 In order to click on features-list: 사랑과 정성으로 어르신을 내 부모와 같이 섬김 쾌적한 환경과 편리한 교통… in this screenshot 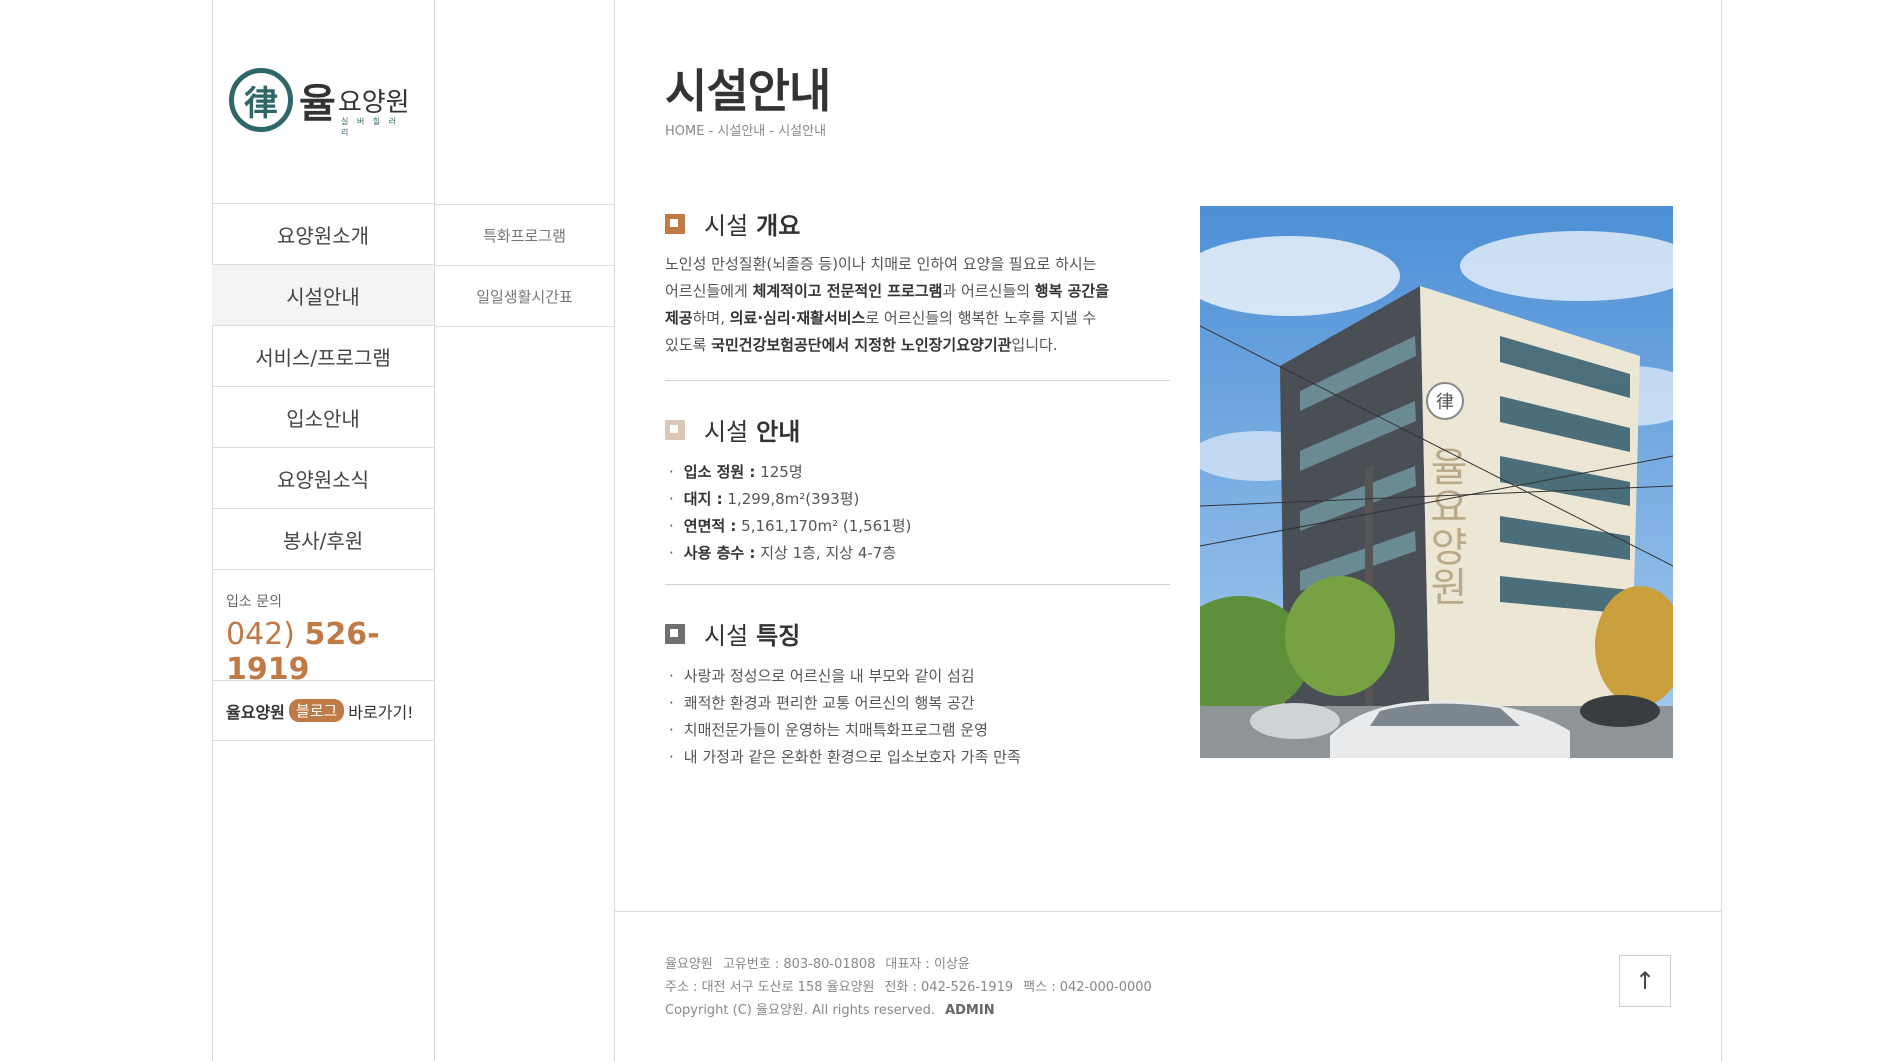, I will do `click(917, 717)`.